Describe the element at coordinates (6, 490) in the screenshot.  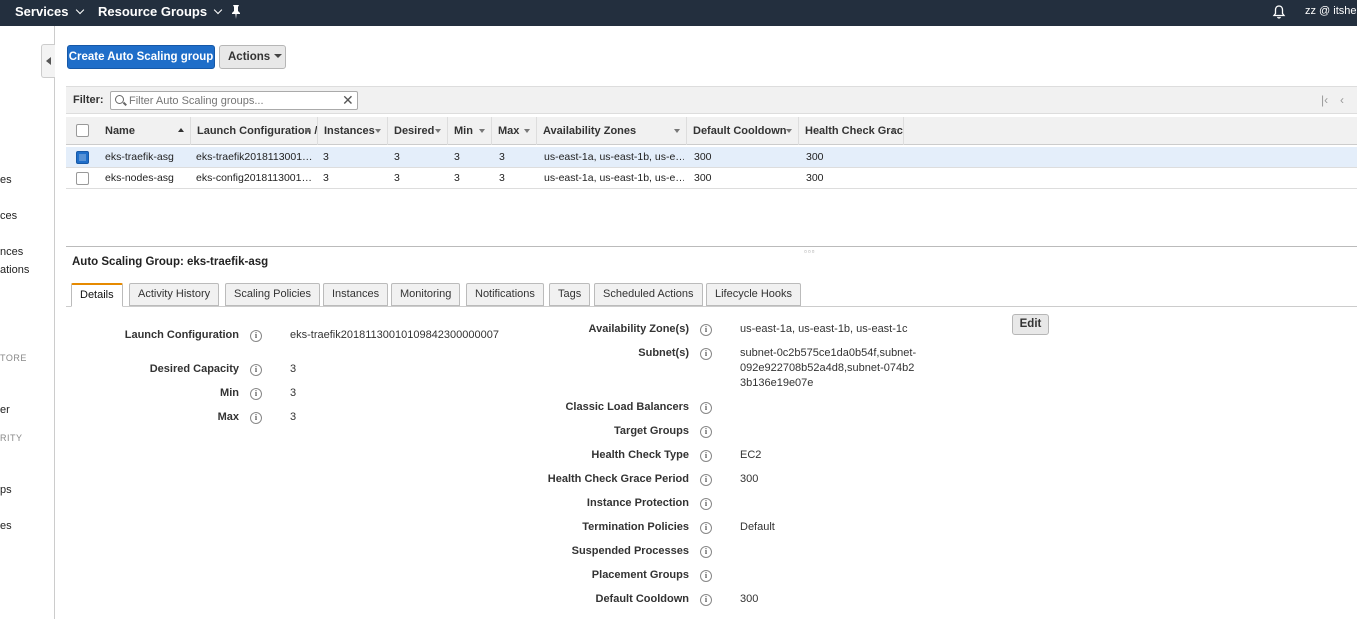
I see `sidebar-item: ps` at that location.